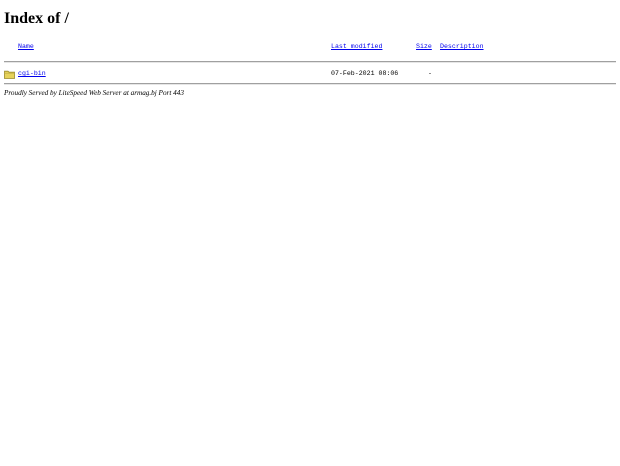  I want to click on row-cgi-bin-link: cgi-bin, so click(32, 74).